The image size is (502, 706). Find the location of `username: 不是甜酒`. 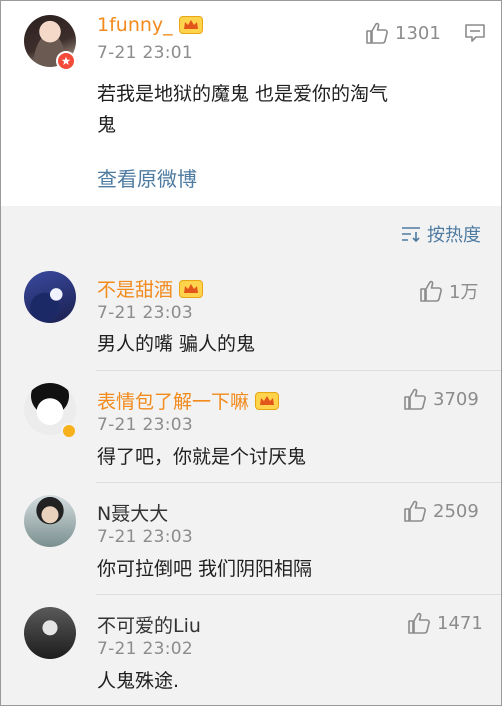

username: 不是甜酒 is located at coordinates (135, 288).